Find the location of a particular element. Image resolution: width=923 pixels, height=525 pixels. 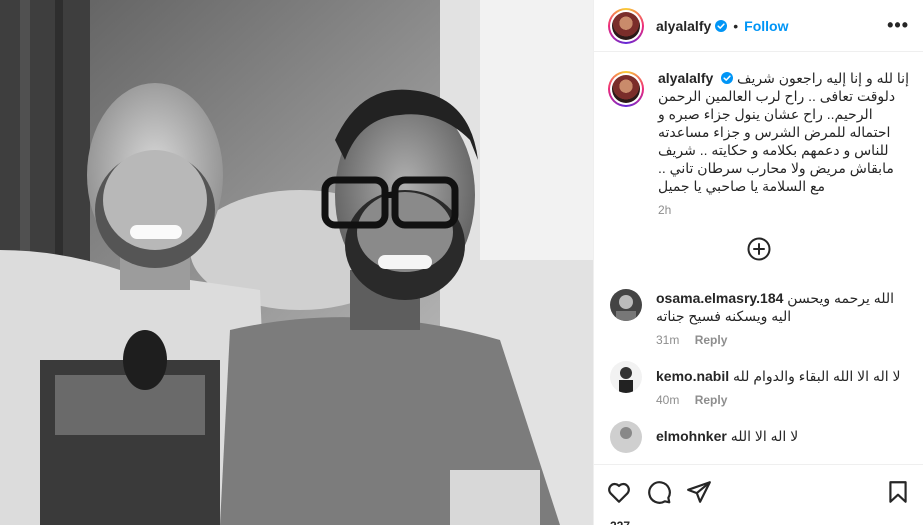

likes-count: 227 is located at coordinates (620, 522).